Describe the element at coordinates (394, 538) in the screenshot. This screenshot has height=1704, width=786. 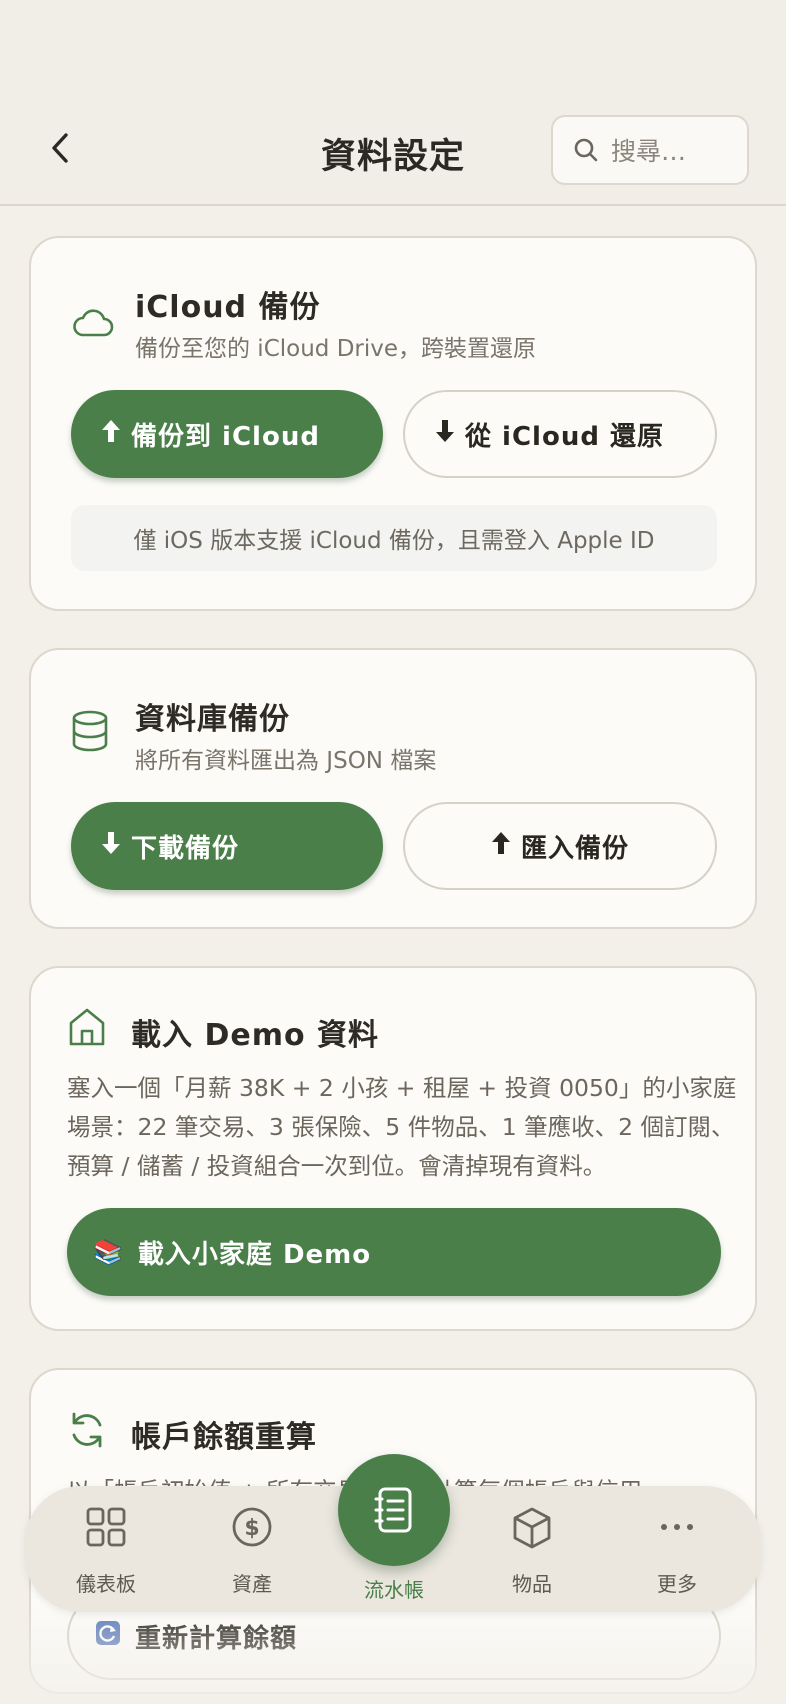
I see `ios-only-note: 僅 iOS 版本支援 iCloud 備份，且需登入 Apple ID` at that location.